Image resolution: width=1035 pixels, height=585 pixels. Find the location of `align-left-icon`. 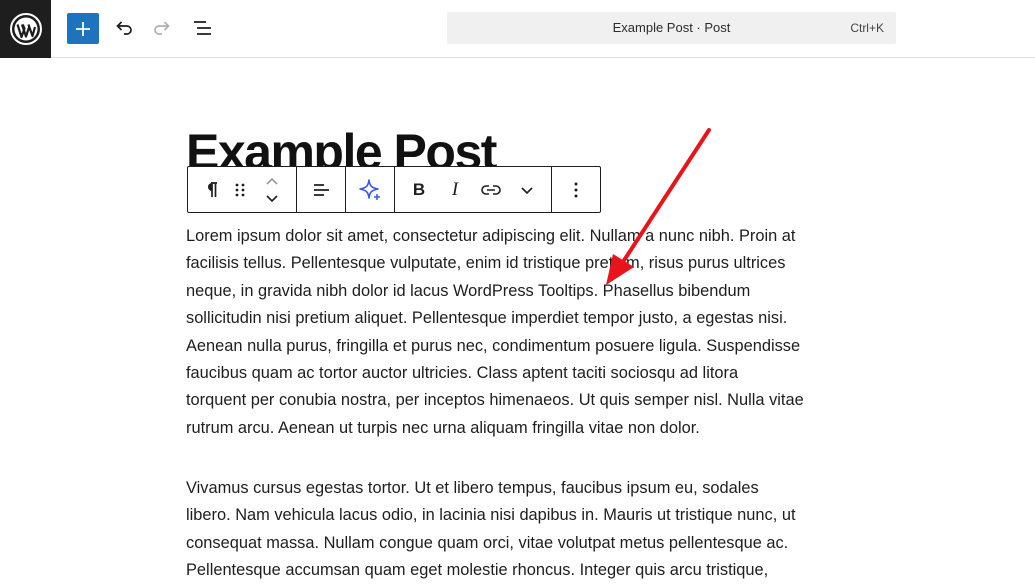

align-left-icon is located at coordinates (321, 189).